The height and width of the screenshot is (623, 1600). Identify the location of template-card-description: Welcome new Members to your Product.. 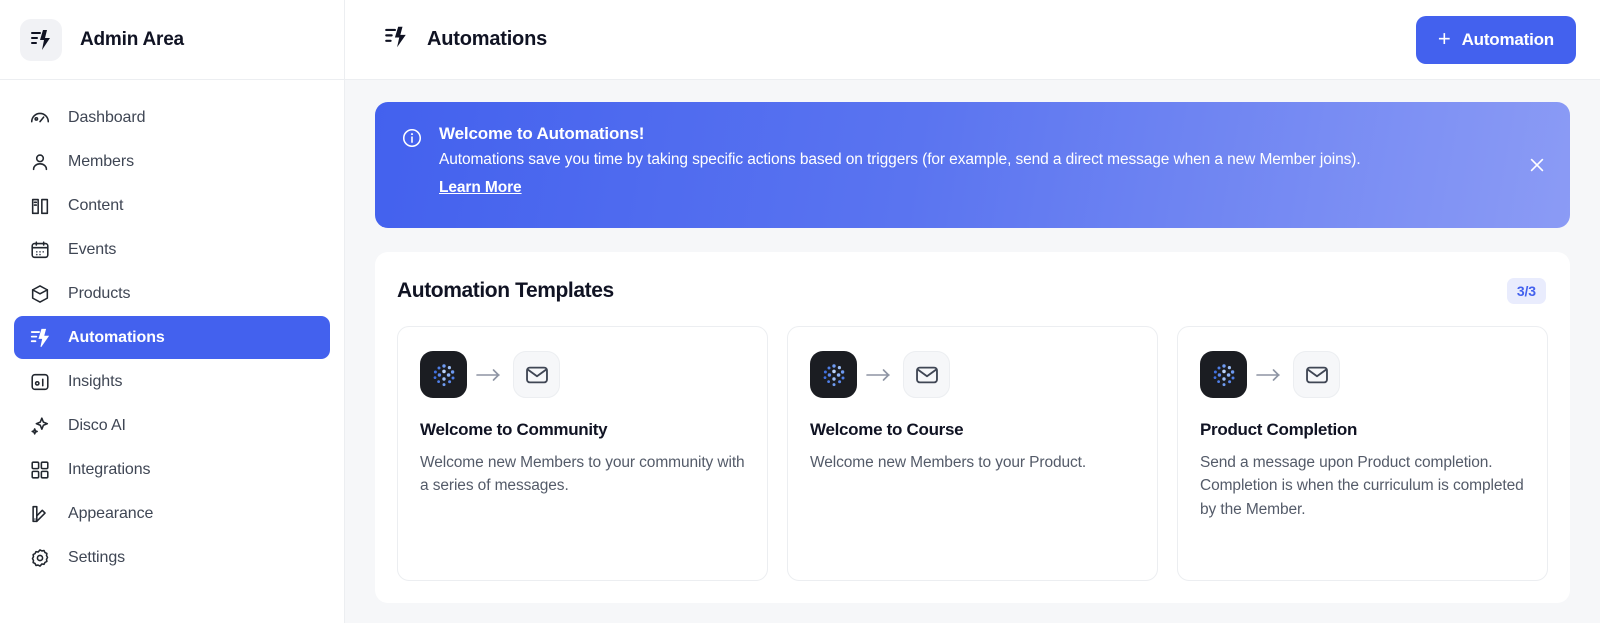
(948, 462).